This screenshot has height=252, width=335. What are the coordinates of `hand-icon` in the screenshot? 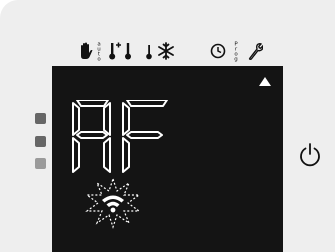 It's located at (86, 51).